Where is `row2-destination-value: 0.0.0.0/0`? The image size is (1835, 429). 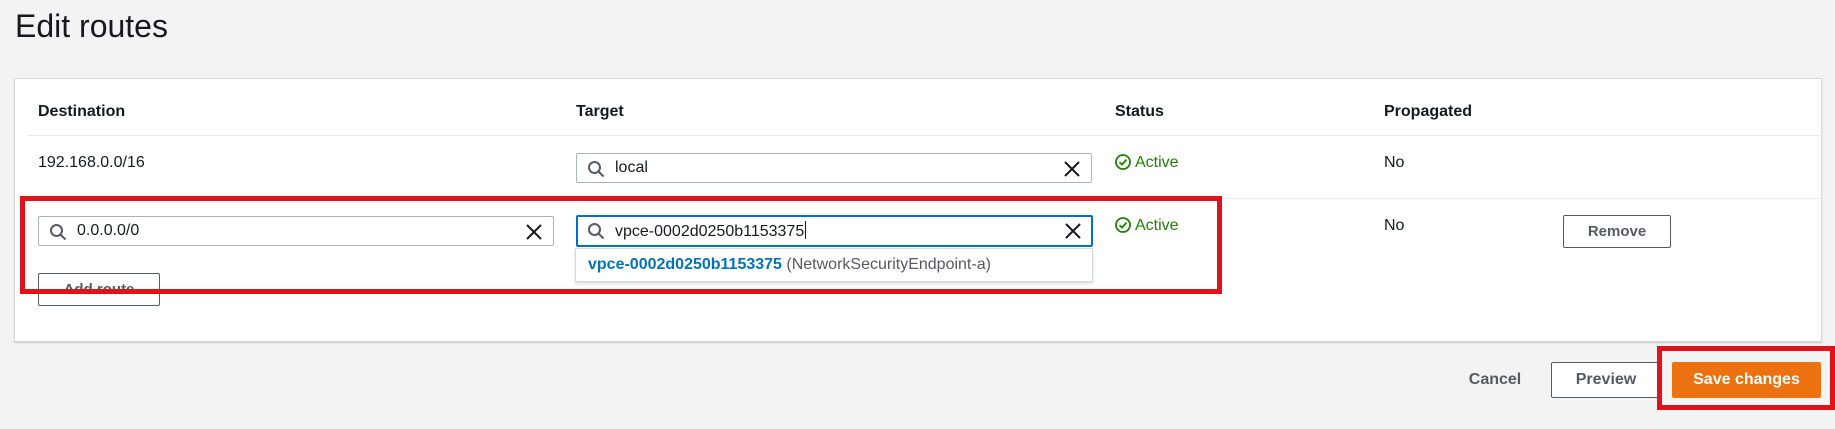
row2-destination-value: 0.0.0.0/0 is located at coordinates (108, 230).